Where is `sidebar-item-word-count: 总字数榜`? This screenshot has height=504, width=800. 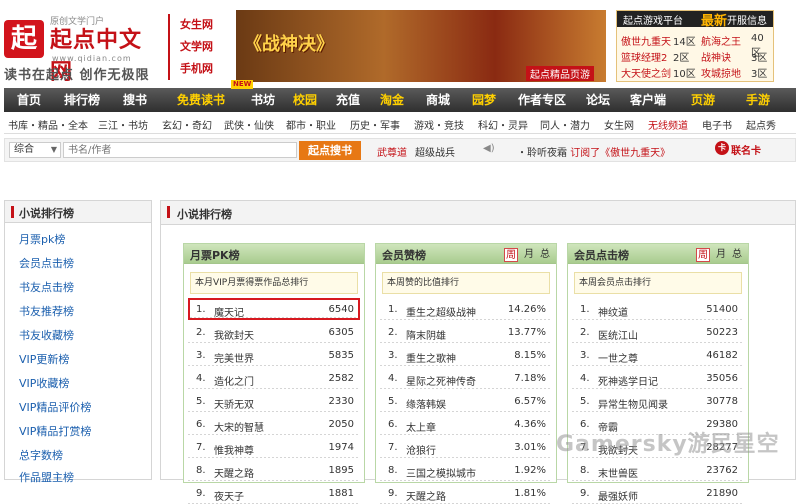 sidebar-item-word-count: 总字数榜 is located at coordinates (41, 455).